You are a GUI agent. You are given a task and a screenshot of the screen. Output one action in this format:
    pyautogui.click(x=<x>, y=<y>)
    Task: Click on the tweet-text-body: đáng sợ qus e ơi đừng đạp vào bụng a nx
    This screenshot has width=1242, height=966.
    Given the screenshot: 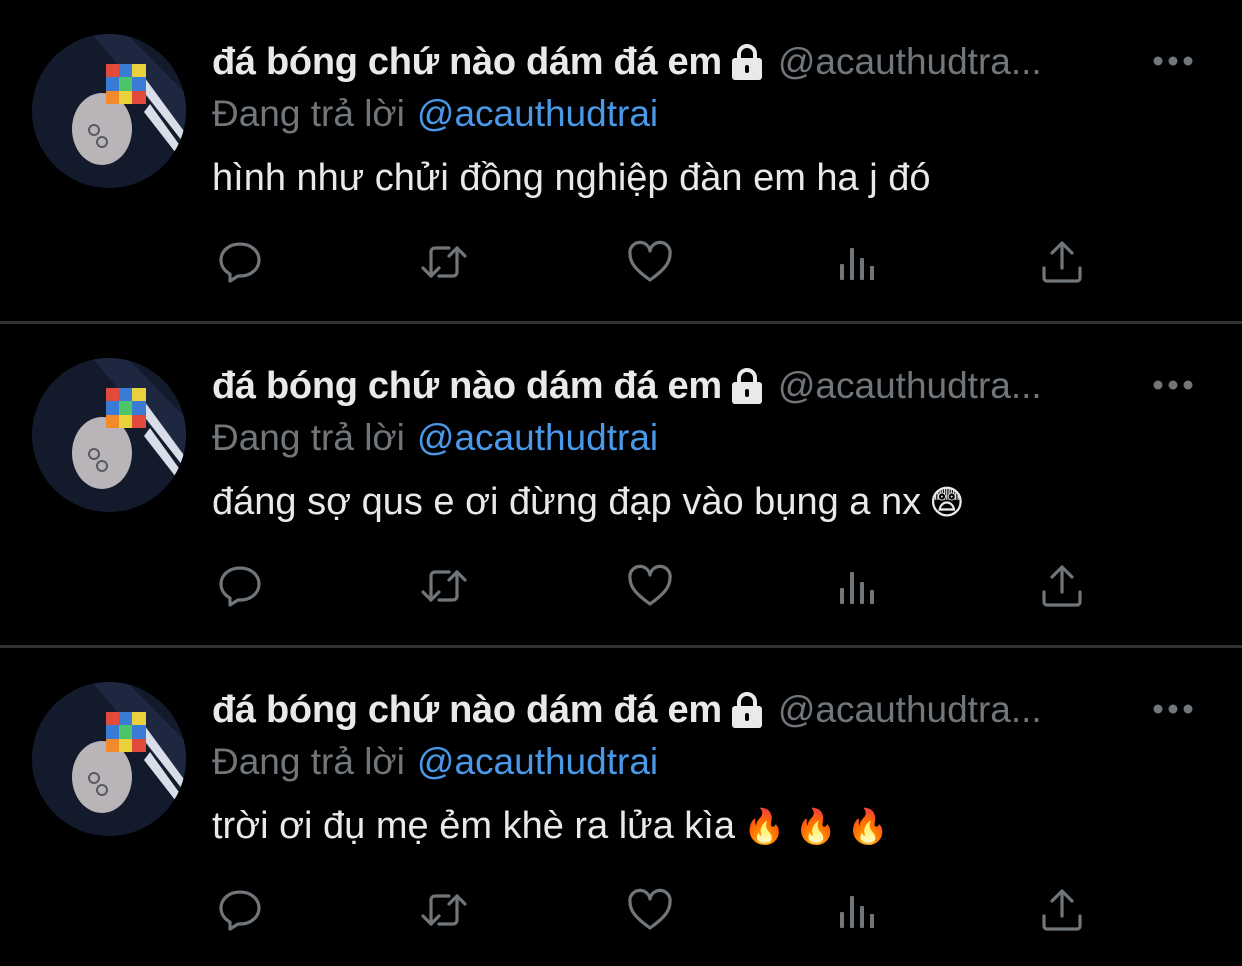 What is the action you would take?
    pyautogui.click(x=567, y=502)
    